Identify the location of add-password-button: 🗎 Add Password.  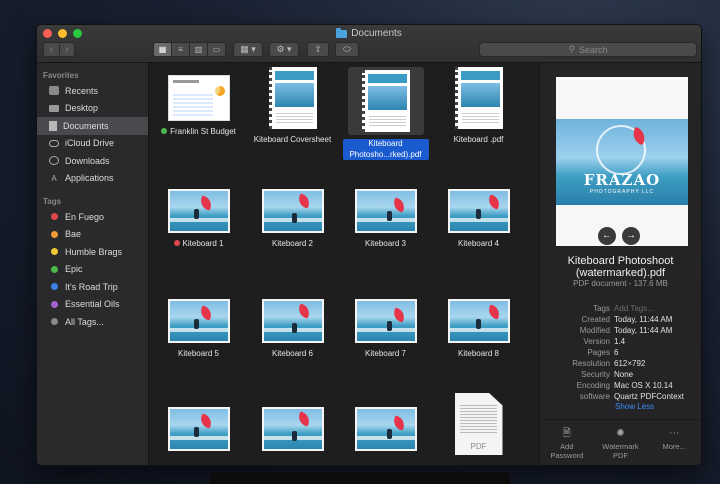
(567, 446).